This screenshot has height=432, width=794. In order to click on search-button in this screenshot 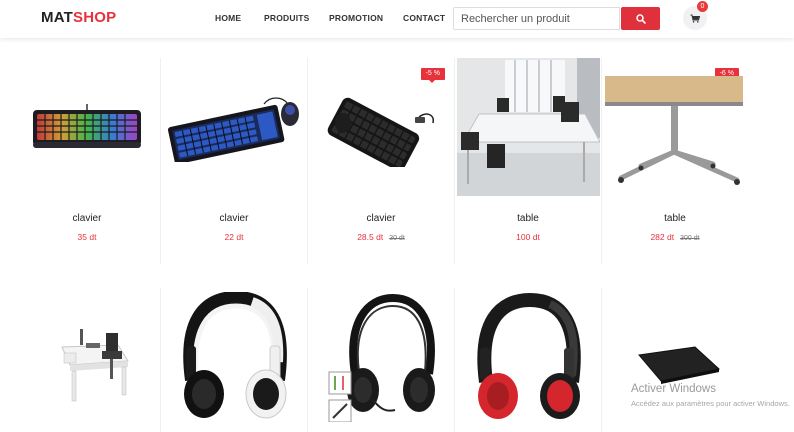, I will do `click(640, 18)`.